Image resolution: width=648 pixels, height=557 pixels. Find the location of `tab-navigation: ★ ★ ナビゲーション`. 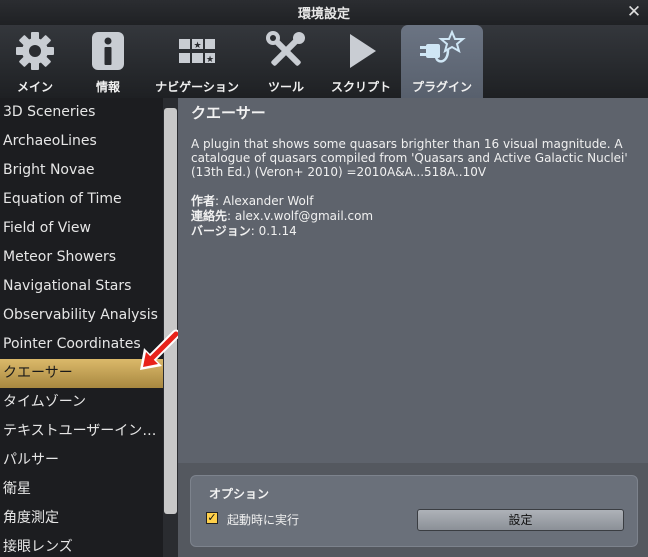

tab-navigation: ★ ★ ナビゲーション is located at coordinates (197, 61).